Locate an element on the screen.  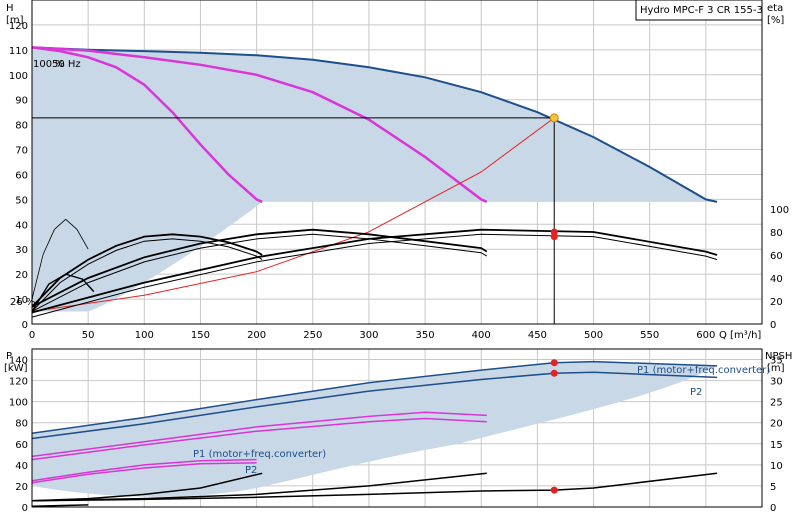
flow-axis-label: Q [m³/h] is located at coordinates (740, 335).